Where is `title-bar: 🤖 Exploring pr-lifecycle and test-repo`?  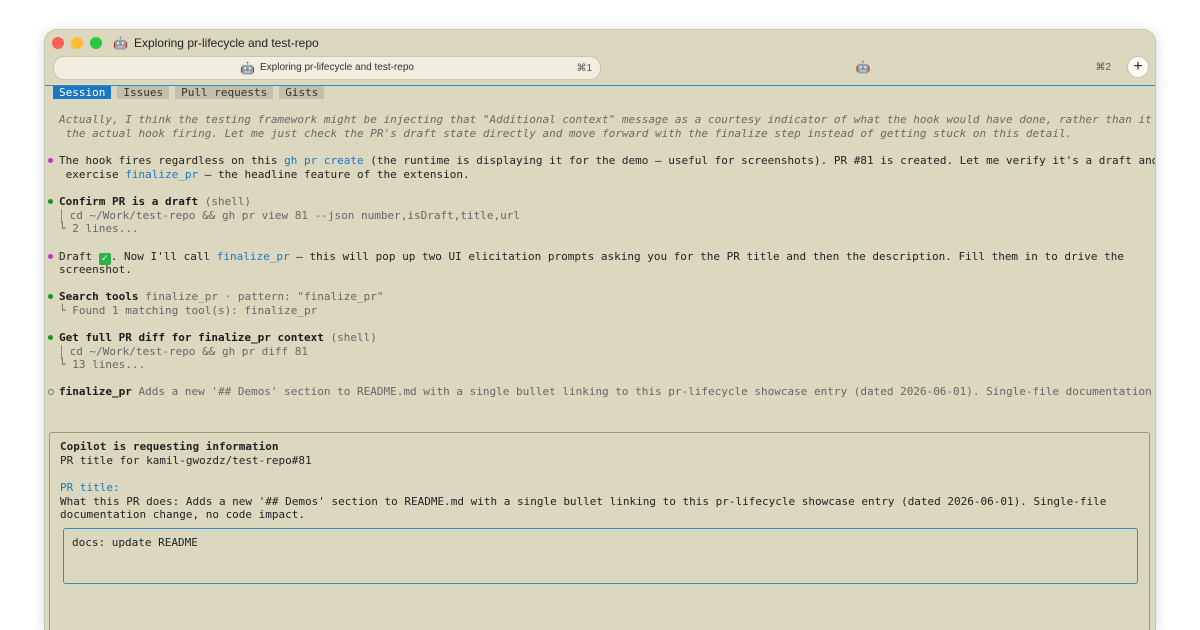
title-bar: 🤖 Exploring pr-lifecycle and test-repo is located at coordinates (600, 43).